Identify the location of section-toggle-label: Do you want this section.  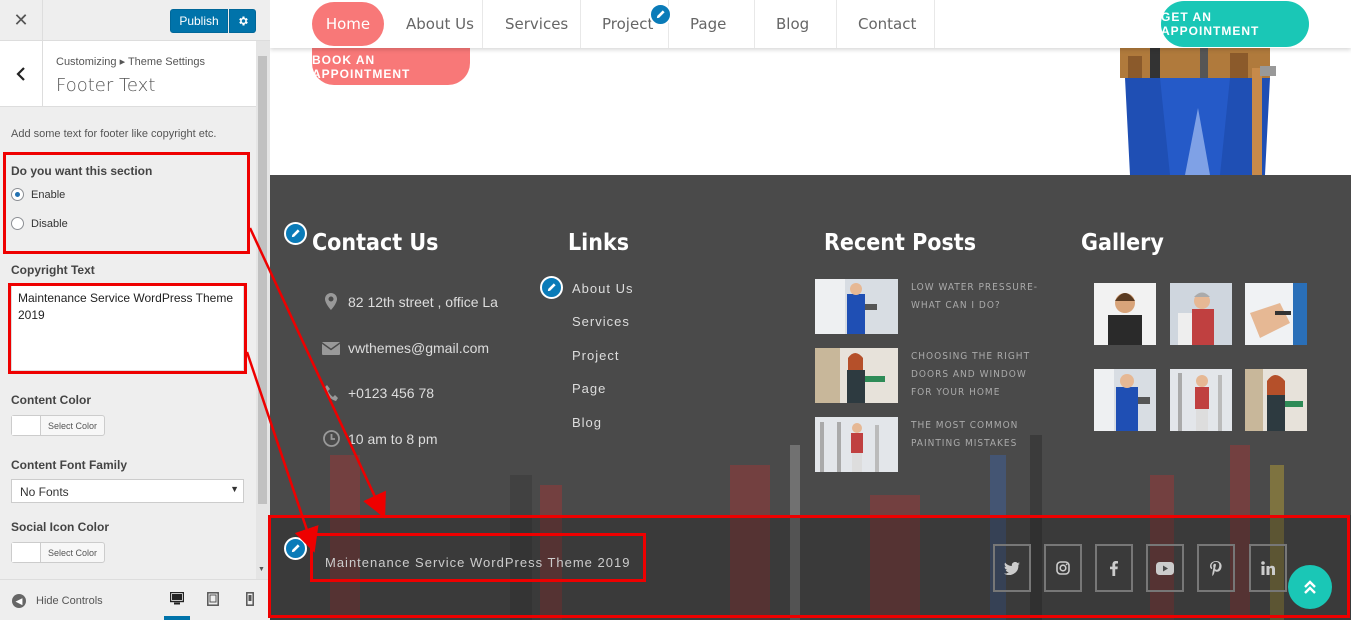
(82, 171).